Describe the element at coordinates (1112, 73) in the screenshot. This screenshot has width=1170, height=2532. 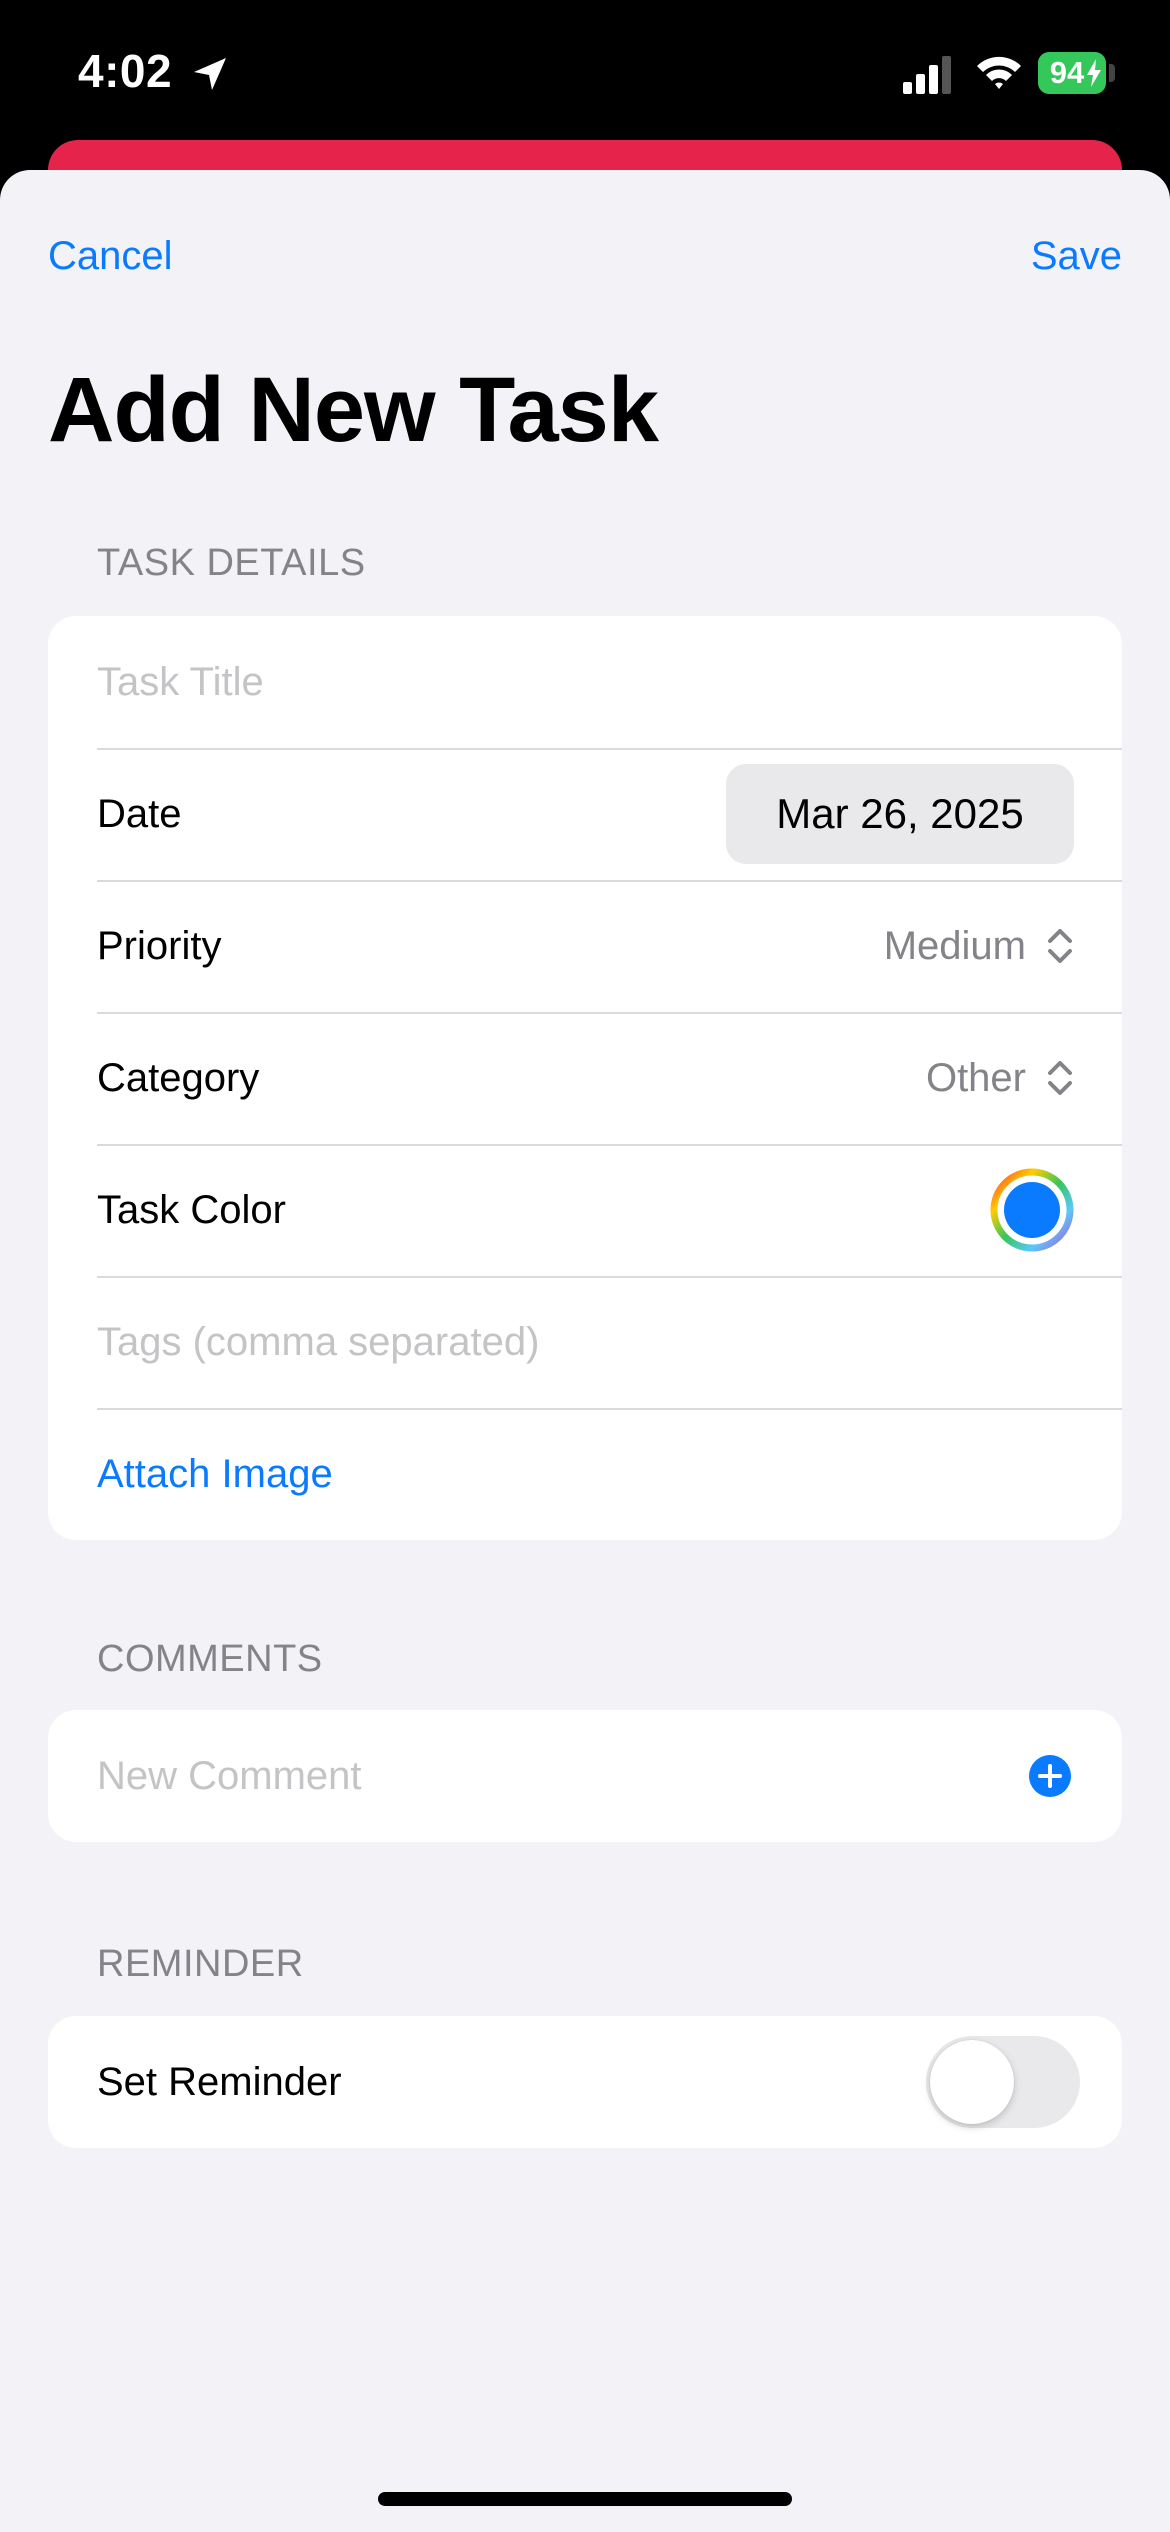
I see `battery-cap` at that location.